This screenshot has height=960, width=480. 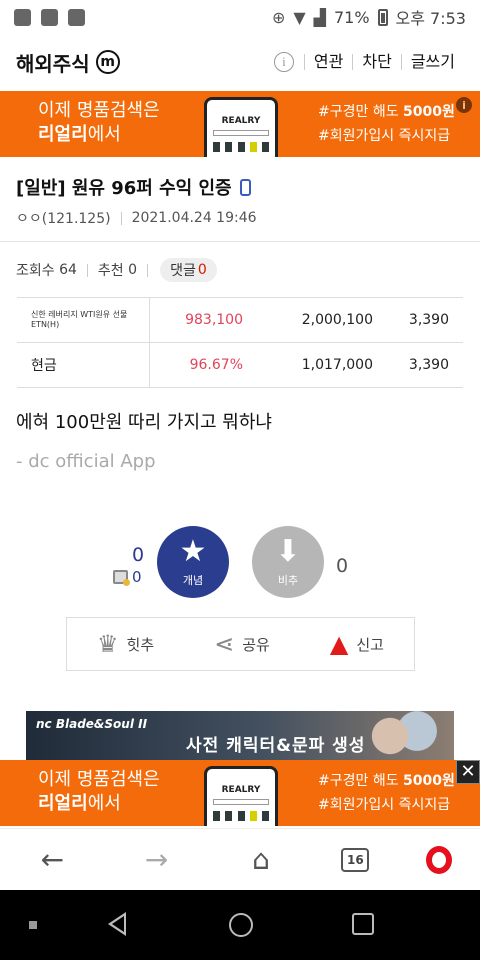 I want to click on home-icon: ⌂, so click(x=261, y=859).